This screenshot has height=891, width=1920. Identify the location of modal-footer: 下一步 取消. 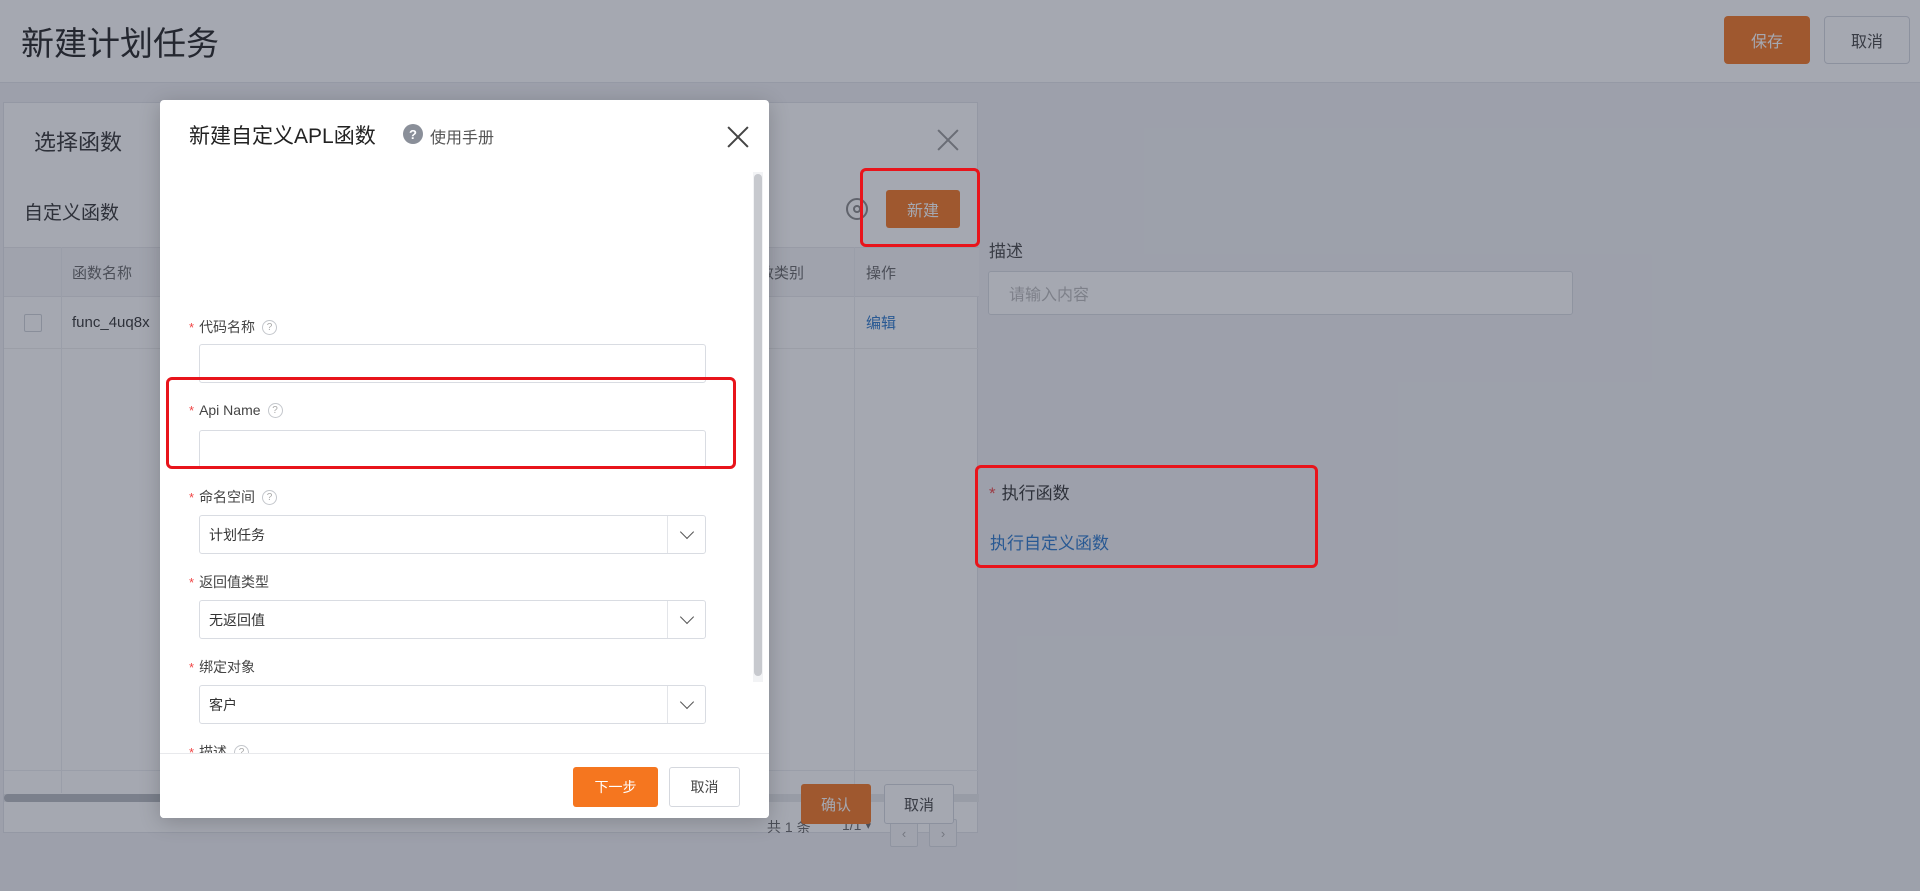
(464, 785).